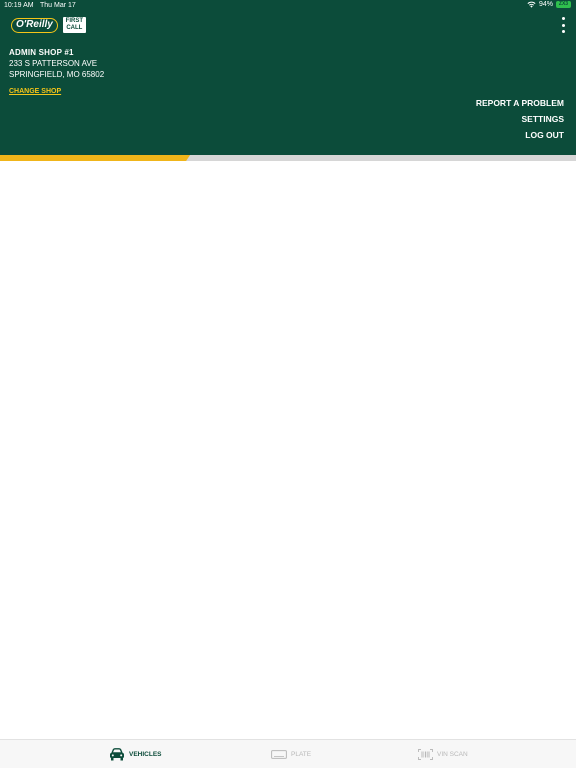 The width and height of the screenshot is (576, 768). I want to click on brand-logo: O'Reilly FIRST CALL, so click(48, 25).